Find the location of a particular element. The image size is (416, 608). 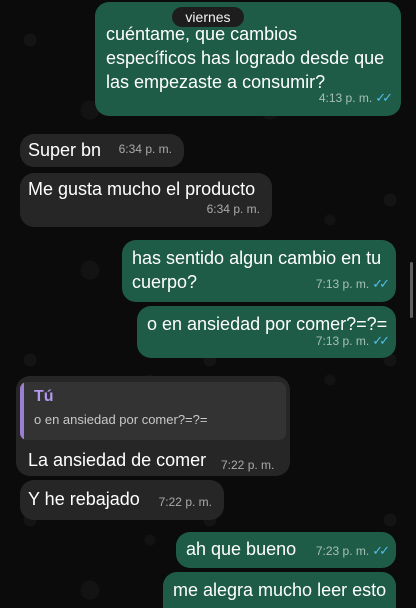

message-text: La ansiedad de comer is located at coordinates (117, 460).